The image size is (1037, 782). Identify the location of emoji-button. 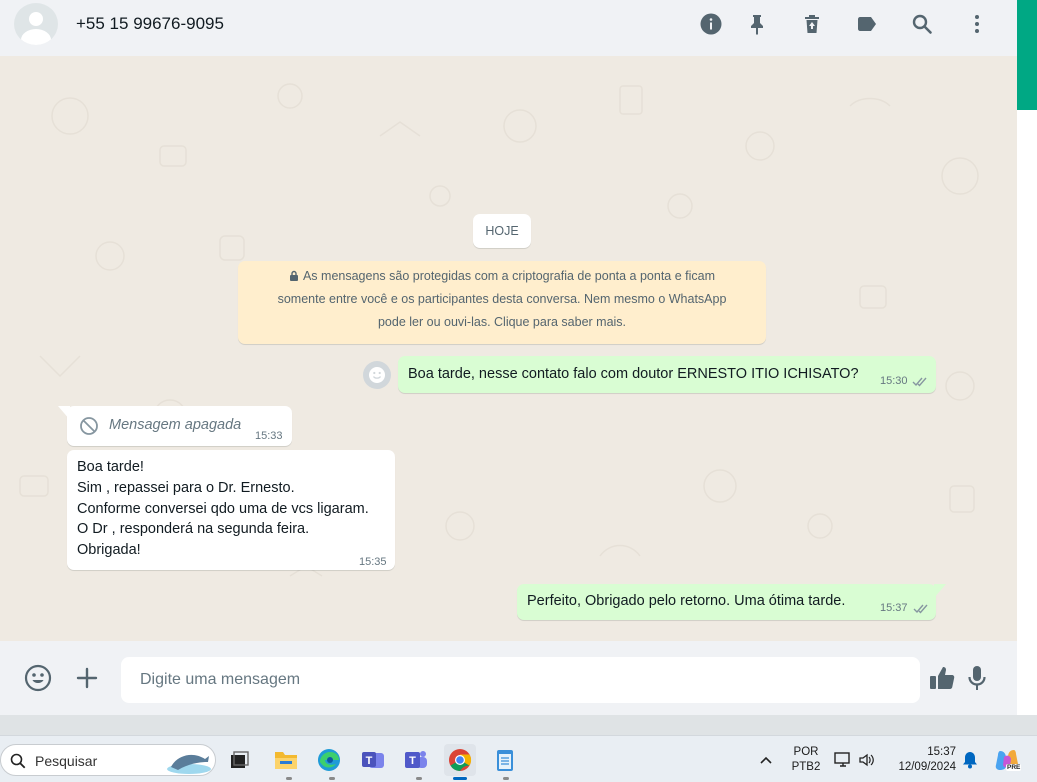
(38, 678).